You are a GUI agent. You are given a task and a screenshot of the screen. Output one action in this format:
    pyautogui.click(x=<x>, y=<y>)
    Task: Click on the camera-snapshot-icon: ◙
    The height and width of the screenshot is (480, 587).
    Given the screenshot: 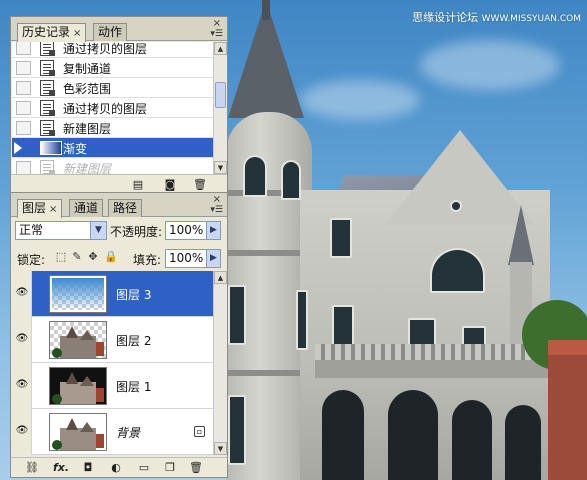 What is the action you would take?
    pyautogui.click(x=170, y=184)
    